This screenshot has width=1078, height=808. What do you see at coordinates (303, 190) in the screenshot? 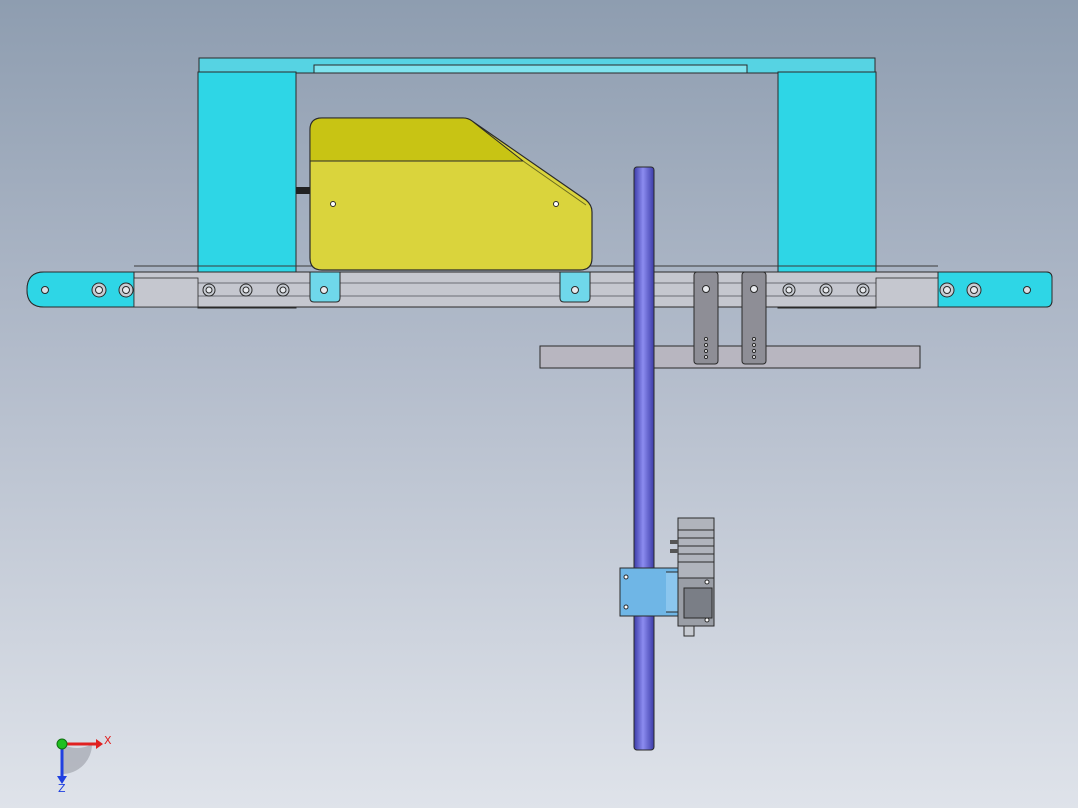
I see `cover-shaft` at bounding box center [303, 190].